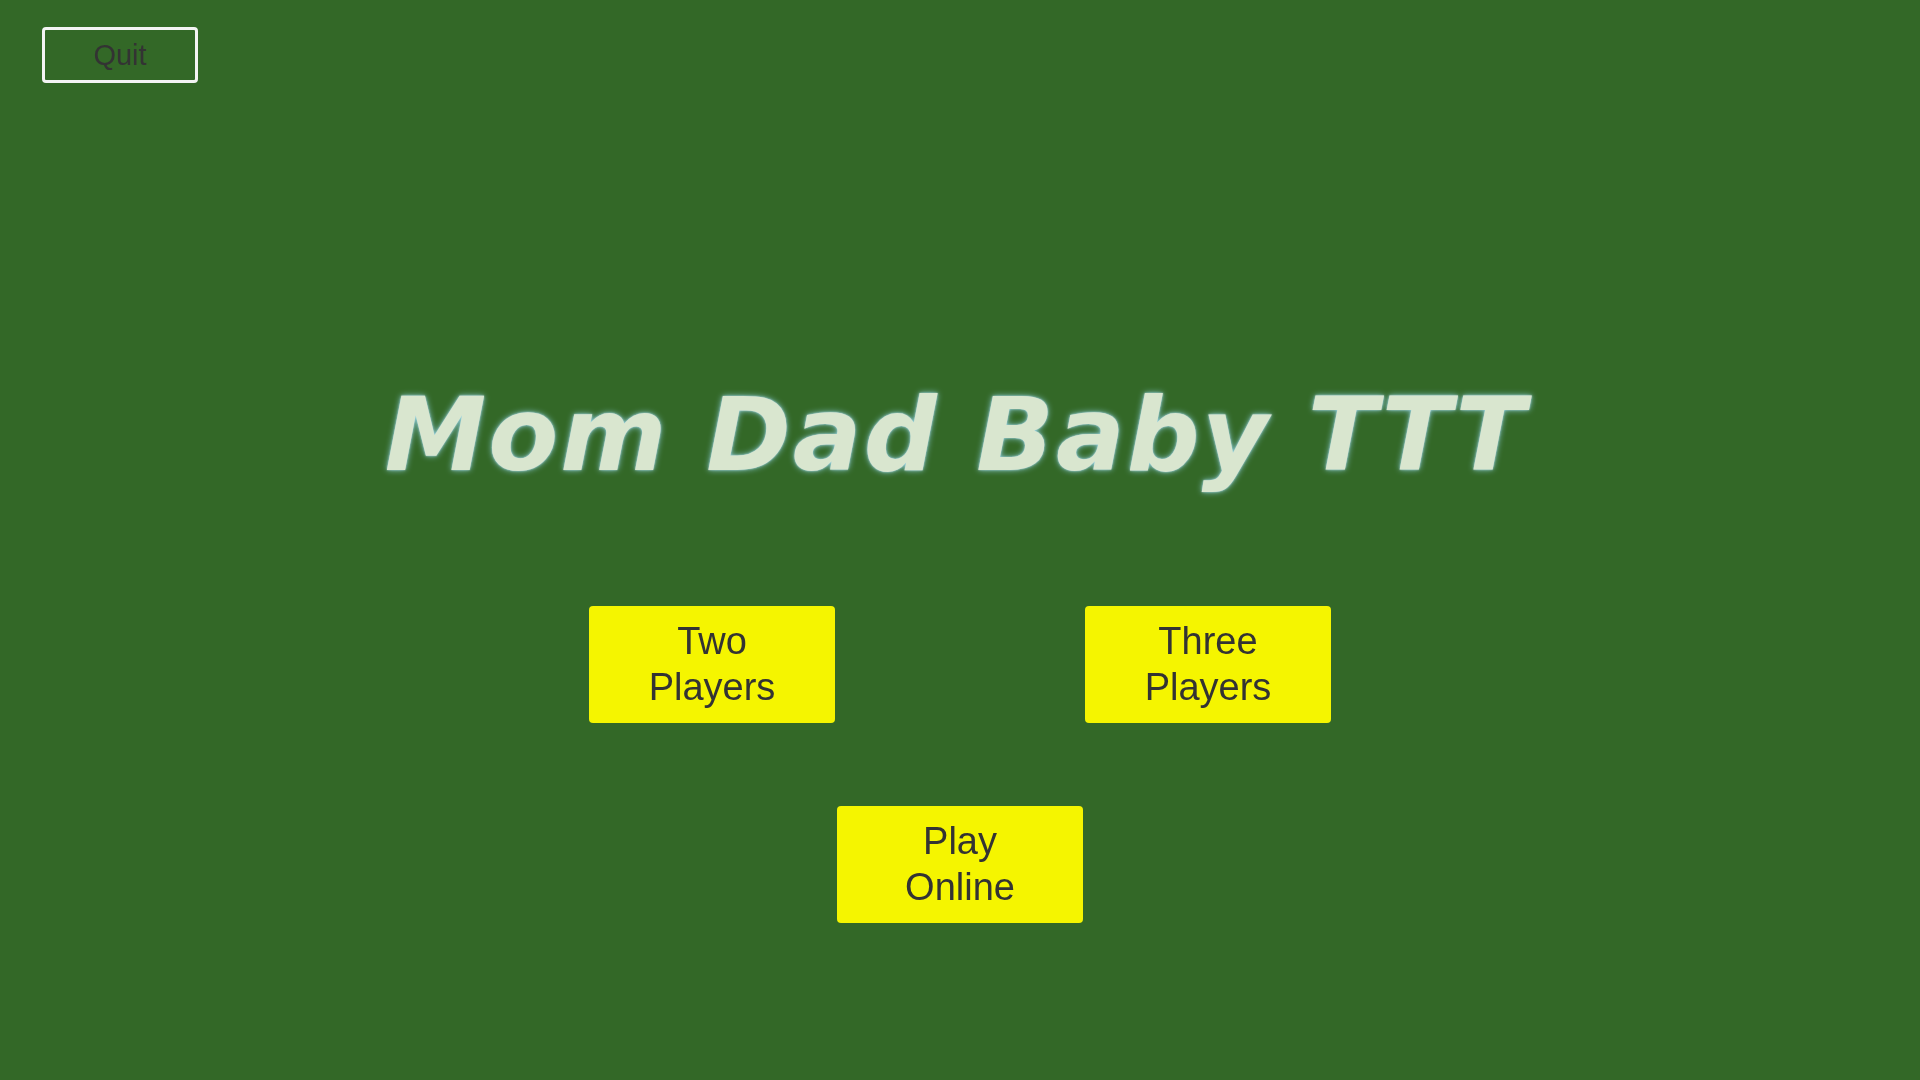  What do you see at coordinates (960, 435) in the screenshot?
I see `game-title: Mom Dad Baby TTT` at bounding box center [960, 435].